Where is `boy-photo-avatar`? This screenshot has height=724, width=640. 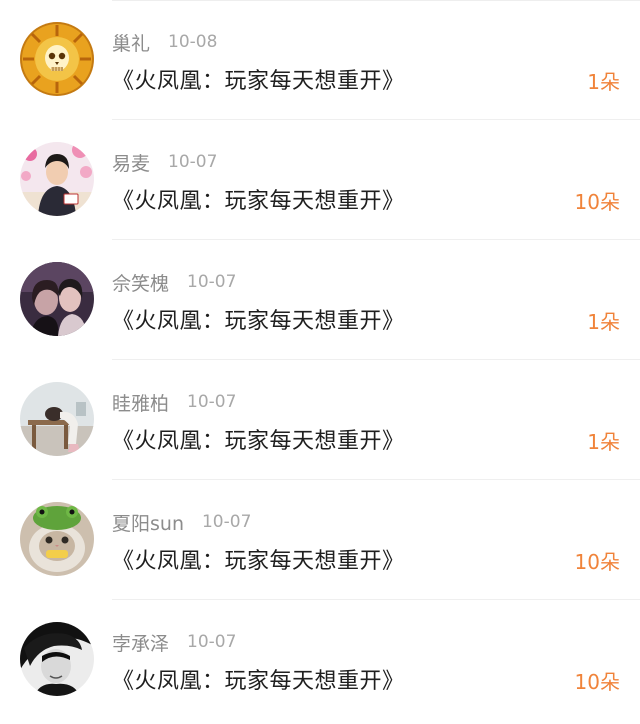
boy-photo-avatar is located at coordinates (57, 179).